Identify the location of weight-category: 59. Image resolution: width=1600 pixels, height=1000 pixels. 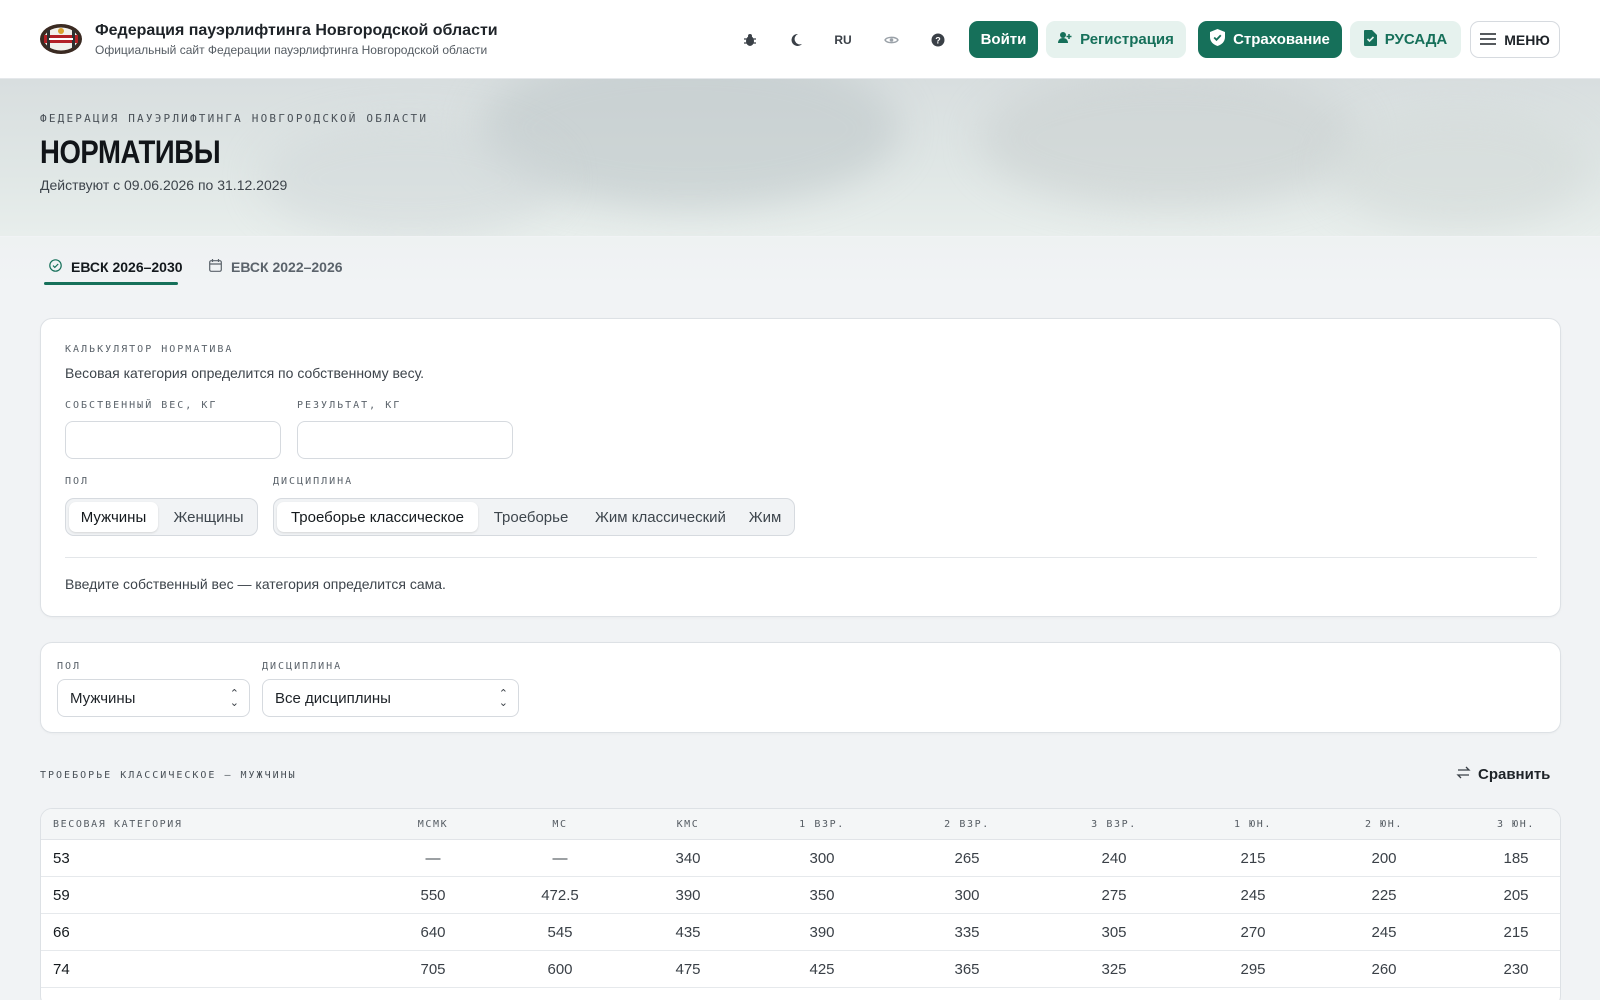
(61, 895).